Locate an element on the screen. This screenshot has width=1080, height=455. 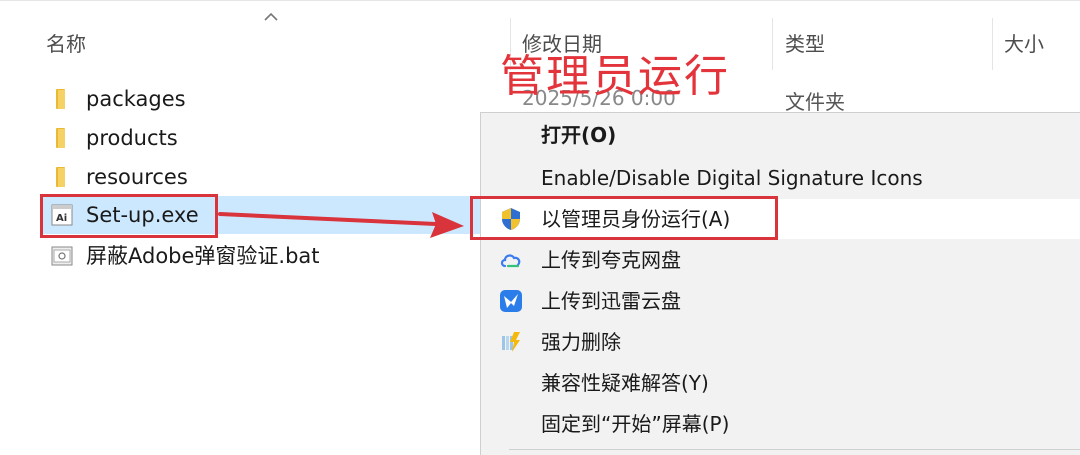
menu-item-label: Enable/Disable Digital Signature Icons is located at coordinates (732, 178).